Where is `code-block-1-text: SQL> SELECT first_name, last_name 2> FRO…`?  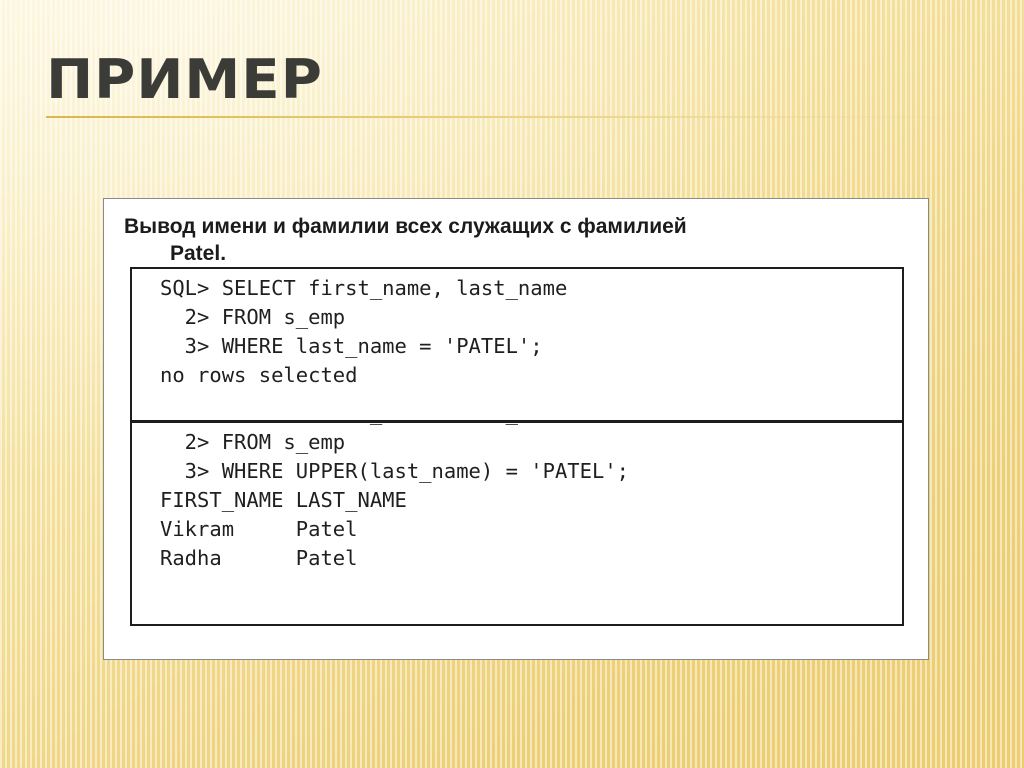
code-block-1-text: SQL> SELECT first_name, last_name 2> FRO… is located at coordinates (364, 331).